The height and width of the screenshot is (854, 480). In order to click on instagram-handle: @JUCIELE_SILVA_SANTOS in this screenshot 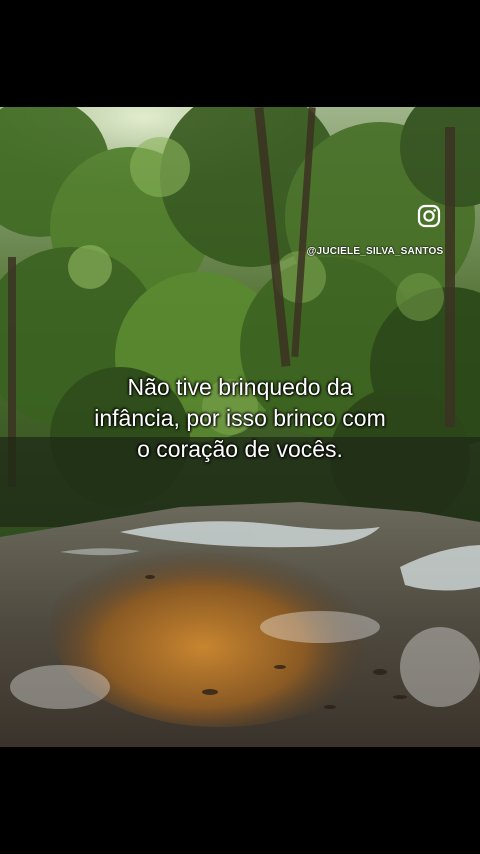, I will do `click(375, 251)`.